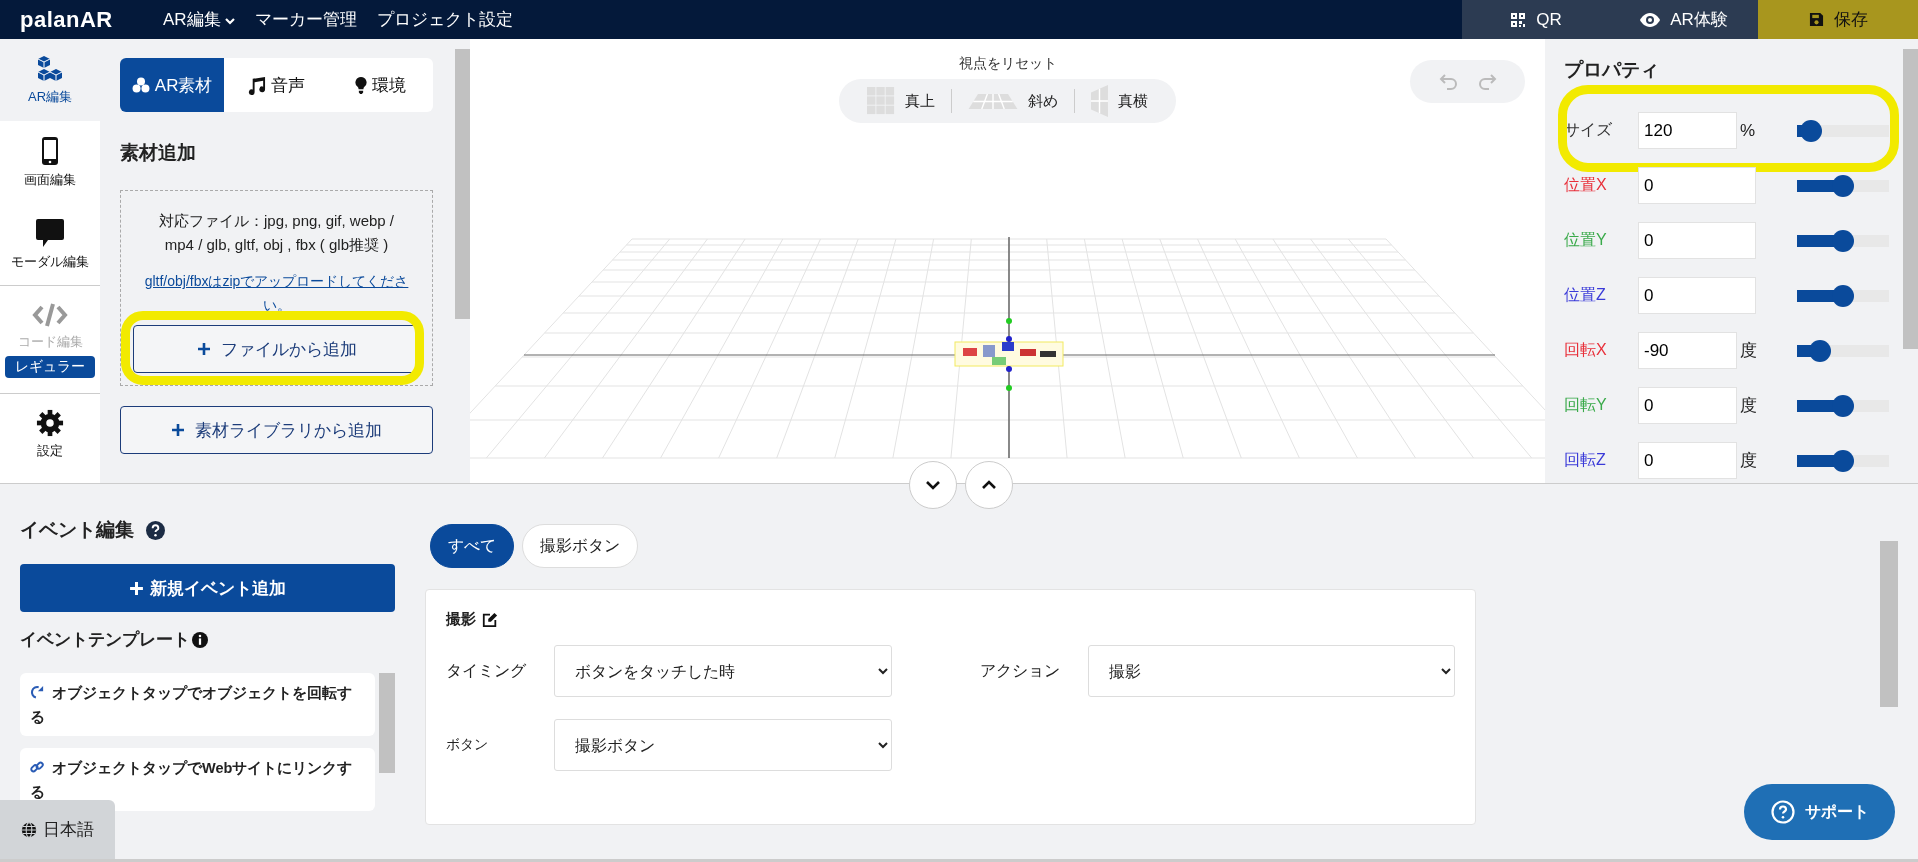 Image resolution: width=1918 pixels, height=862 pixels. Describe the element at coordinates (207, 588) in the screenshot. I see `add-event-button: 新規イベント追加` at that location.